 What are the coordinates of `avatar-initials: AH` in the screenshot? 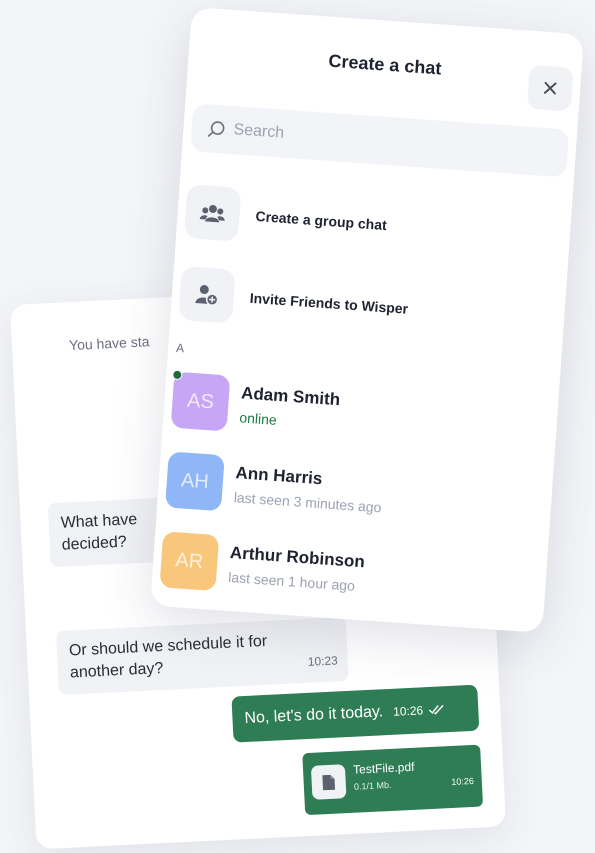 It's located at (195, 480).